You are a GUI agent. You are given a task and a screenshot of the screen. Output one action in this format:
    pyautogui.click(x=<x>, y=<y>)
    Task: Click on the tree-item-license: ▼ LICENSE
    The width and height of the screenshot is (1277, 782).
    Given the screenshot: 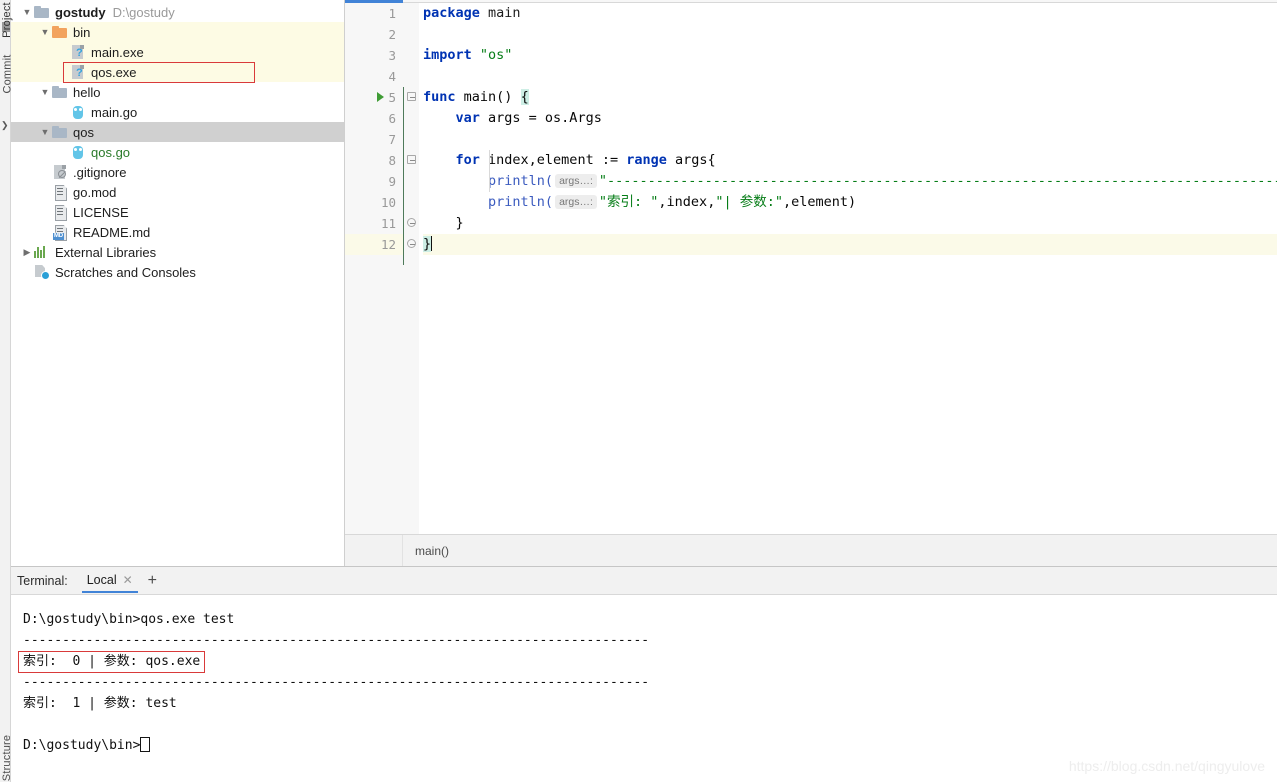 What is the action you would take?
    pyautogui.click(x=177, y=212)
    